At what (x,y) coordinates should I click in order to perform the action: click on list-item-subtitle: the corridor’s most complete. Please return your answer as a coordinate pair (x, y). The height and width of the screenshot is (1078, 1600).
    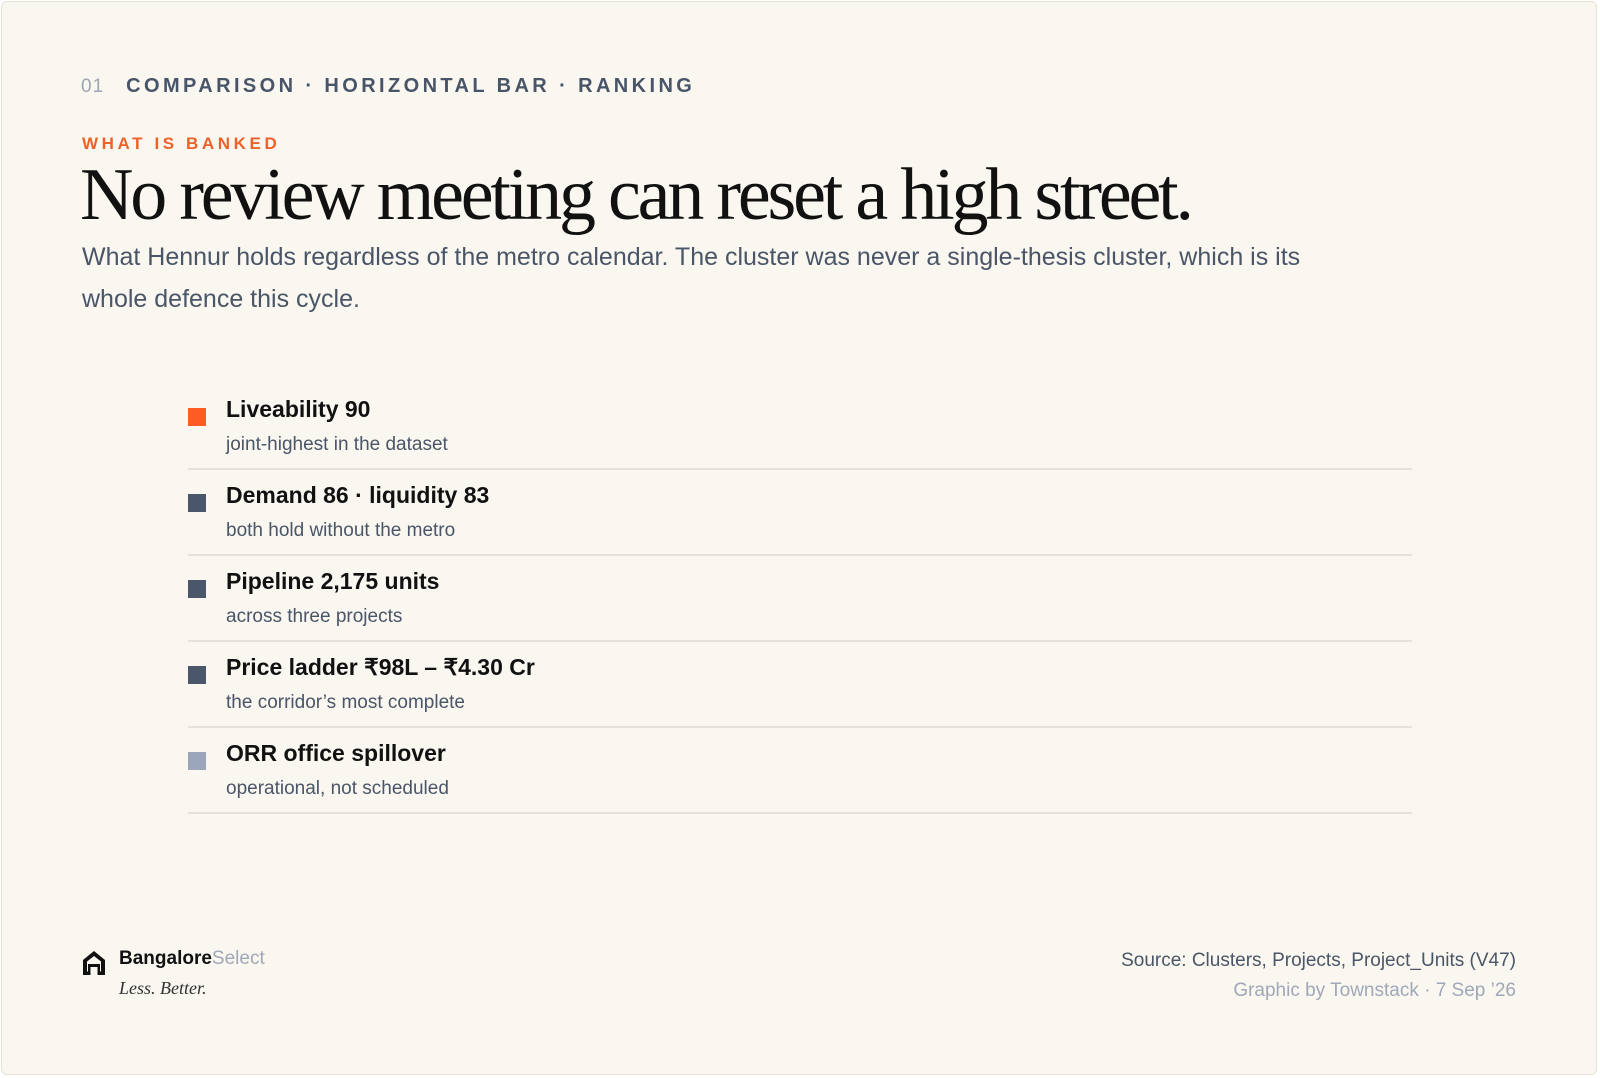
    Looking at the image, I should click on (346, 702).